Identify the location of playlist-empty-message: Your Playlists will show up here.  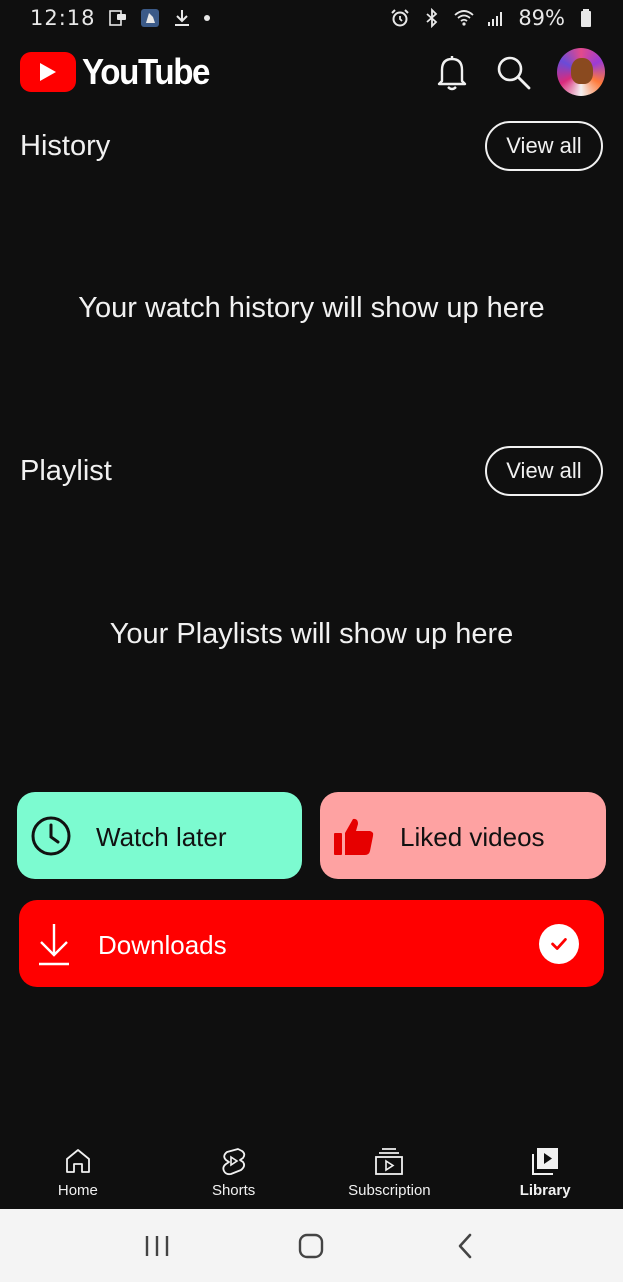
(311, 634).